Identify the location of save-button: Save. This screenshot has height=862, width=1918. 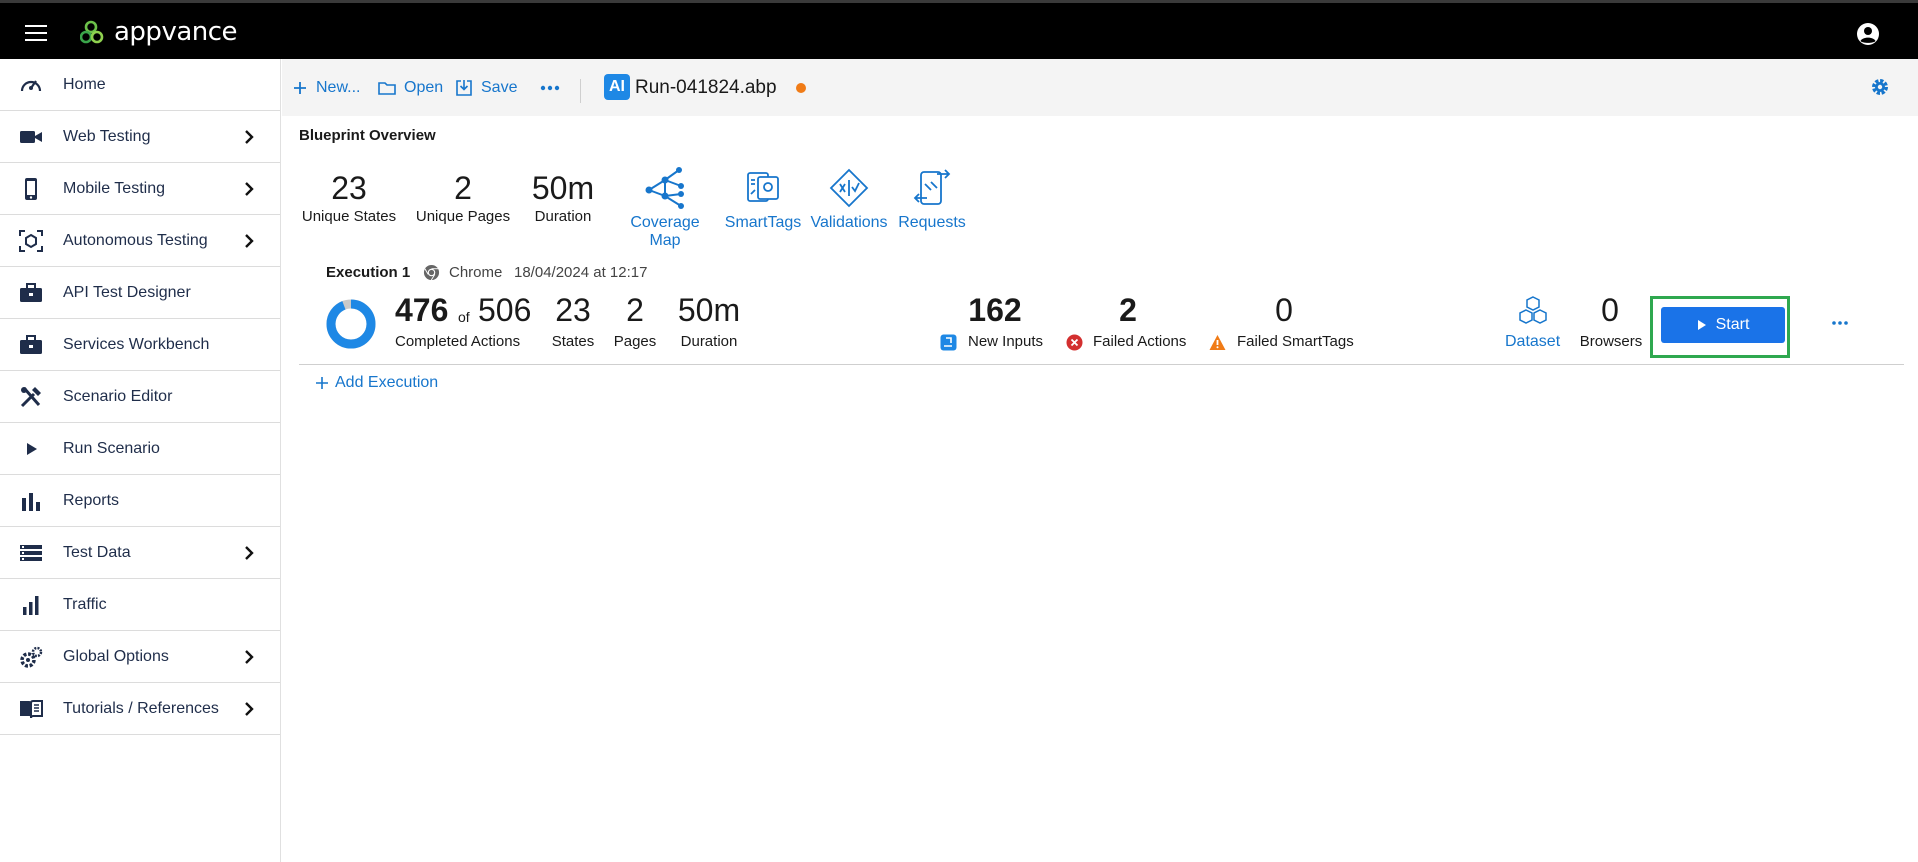
(486, 88).